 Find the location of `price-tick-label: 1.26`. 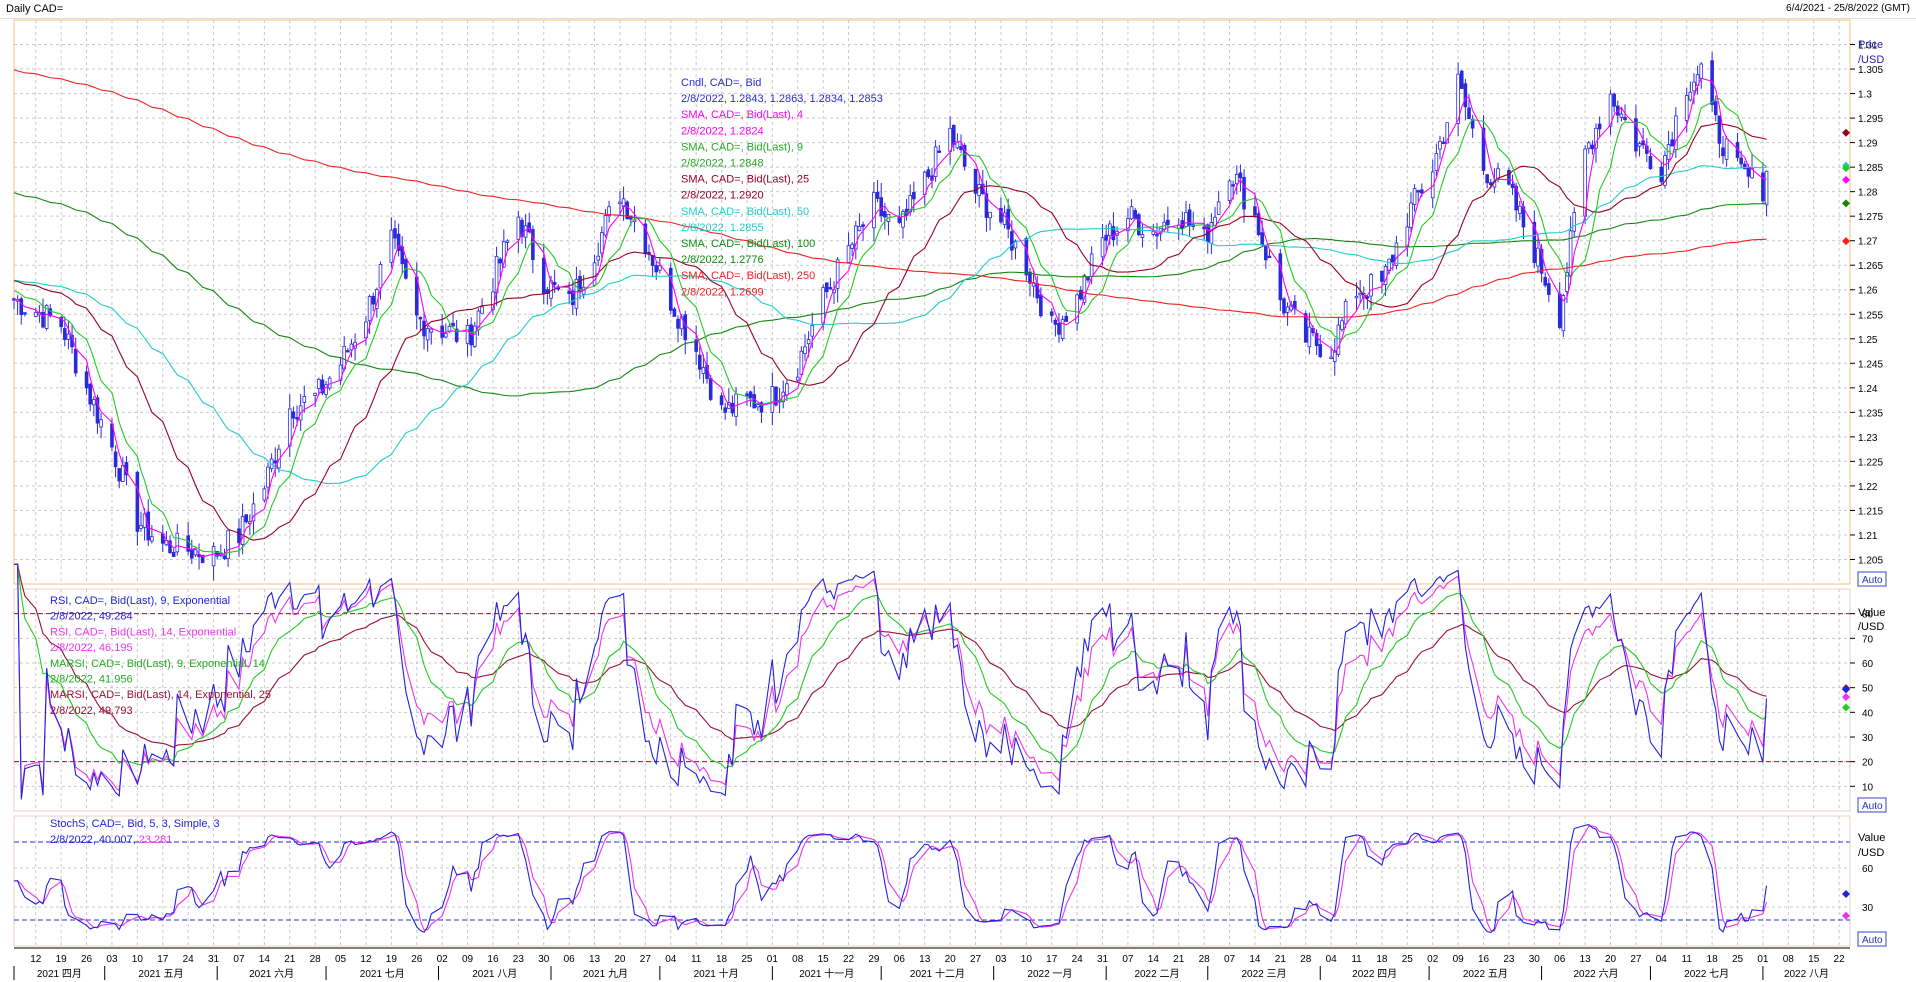

price-tick-label: 1.26 is located at coordinates (1868, 291).